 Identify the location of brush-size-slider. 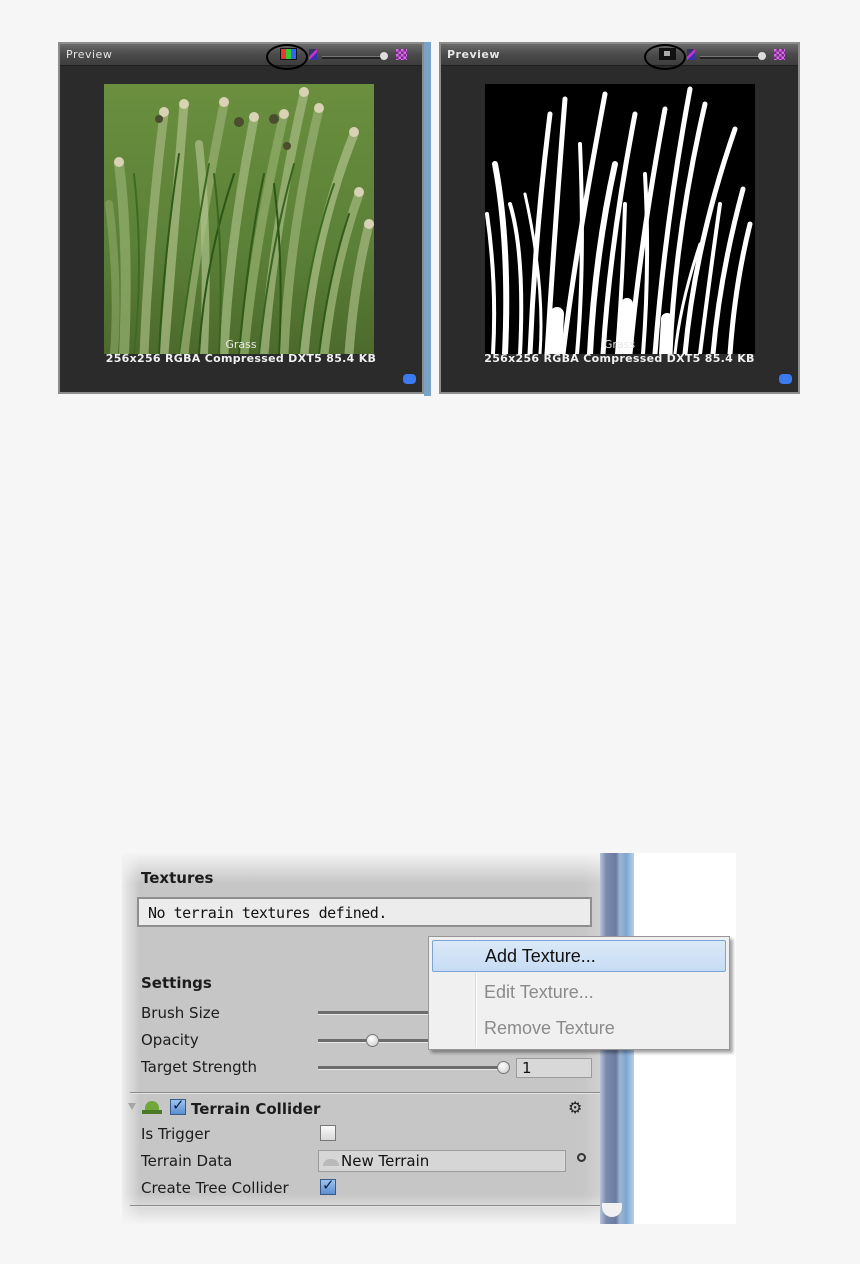
(374, 1013).